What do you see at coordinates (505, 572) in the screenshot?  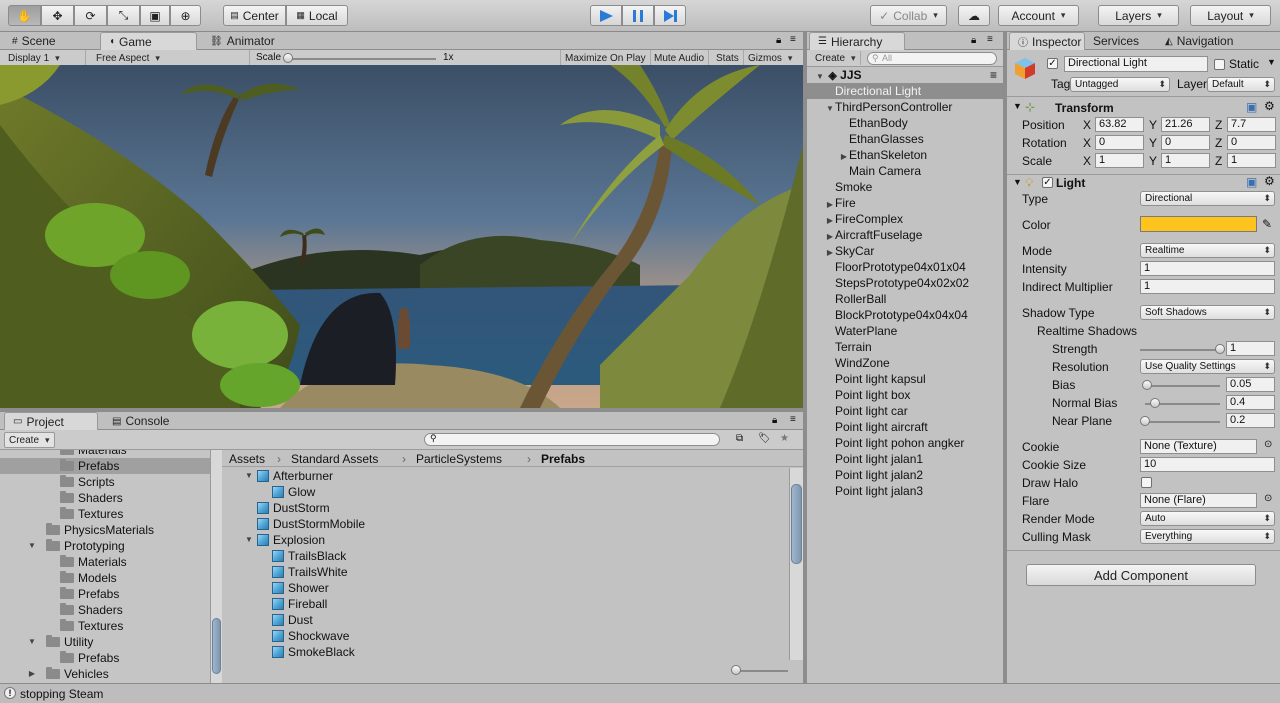 I see `asset-item: TrailsWhite` at bounding box center [505, 572].